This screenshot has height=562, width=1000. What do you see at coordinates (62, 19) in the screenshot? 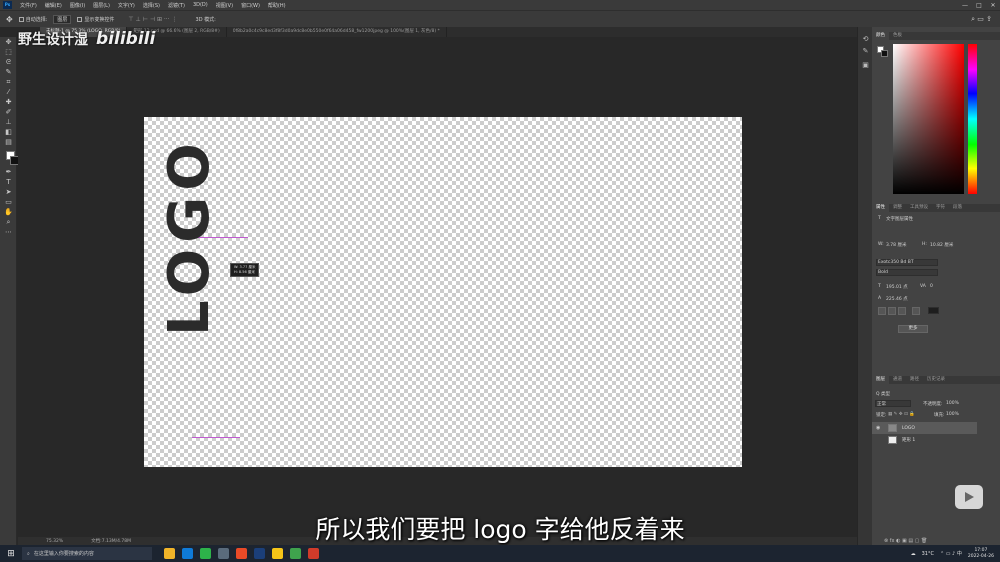
I see `auto-select-dropdown: 图层` at bounding box center [62, 19].